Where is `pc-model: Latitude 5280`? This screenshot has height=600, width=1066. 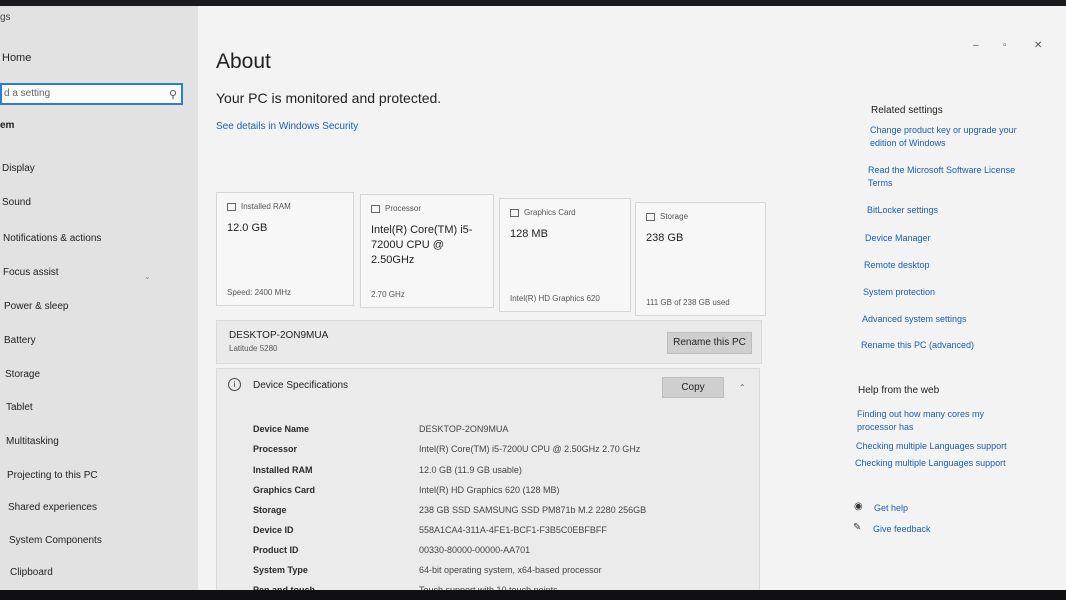
pc-model: Latitude 5280 is located at coordinates (253, 348).